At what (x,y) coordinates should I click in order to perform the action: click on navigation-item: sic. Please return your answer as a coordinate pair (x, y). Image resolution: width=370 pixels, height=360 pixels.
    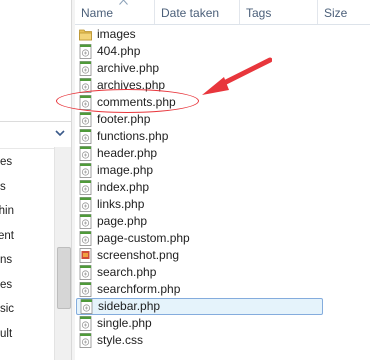
    Looking at the image, I should click on (7, 309).